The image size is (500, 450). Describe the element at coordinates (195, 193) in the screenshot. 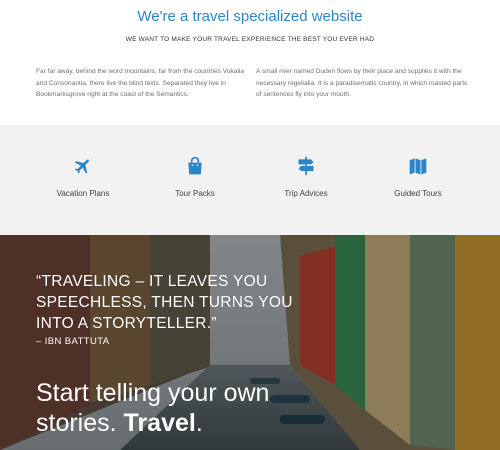

I see `feature-label: Tour Packs` at that location.